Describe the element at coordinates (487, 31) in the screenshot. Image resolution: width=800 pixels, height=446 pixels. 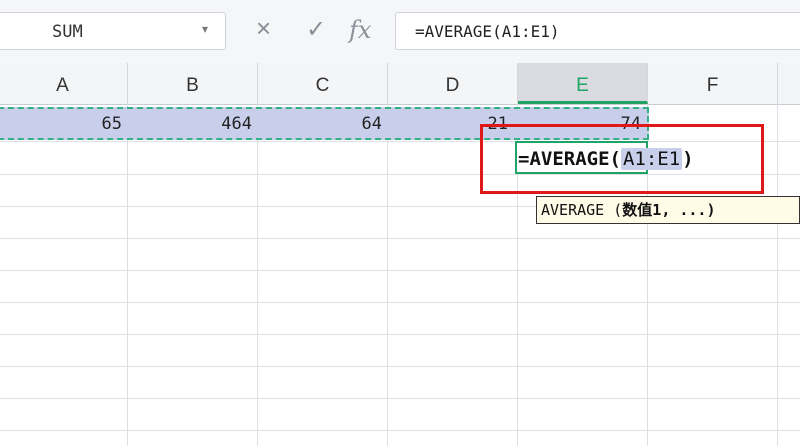
I see `formula-text: =AVERAGE(A1:E1)` at that location.